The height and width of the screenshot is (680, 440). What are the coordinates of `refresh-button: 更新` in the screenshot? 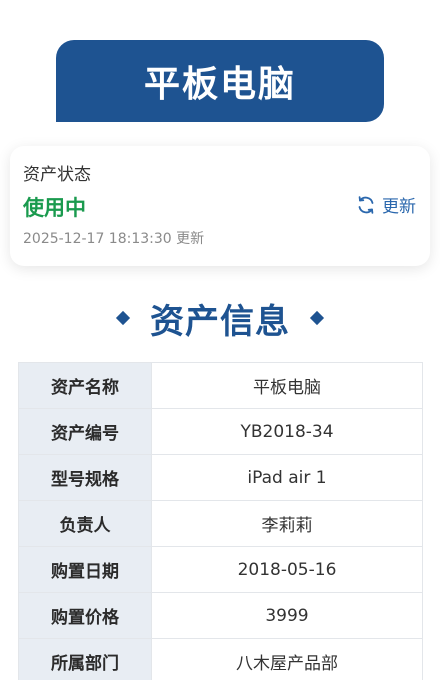 It's located at (386, 204).